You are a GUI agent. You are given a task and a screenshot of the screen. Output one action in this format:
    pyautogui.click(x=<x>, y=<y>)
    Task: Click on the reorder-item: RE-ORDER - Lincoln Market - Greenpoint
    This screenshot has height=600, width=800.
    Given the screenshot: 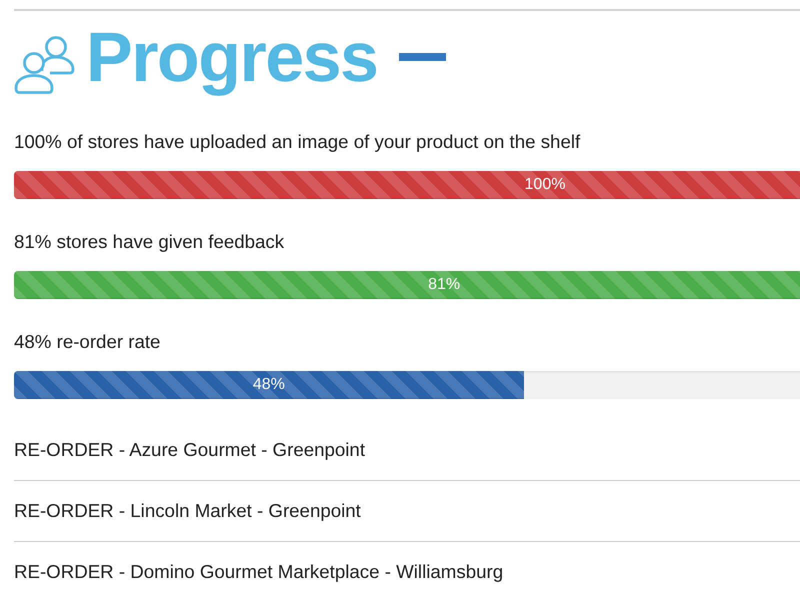 What is the action you would take?
    pyautogui.click(x=407, y=511)
    